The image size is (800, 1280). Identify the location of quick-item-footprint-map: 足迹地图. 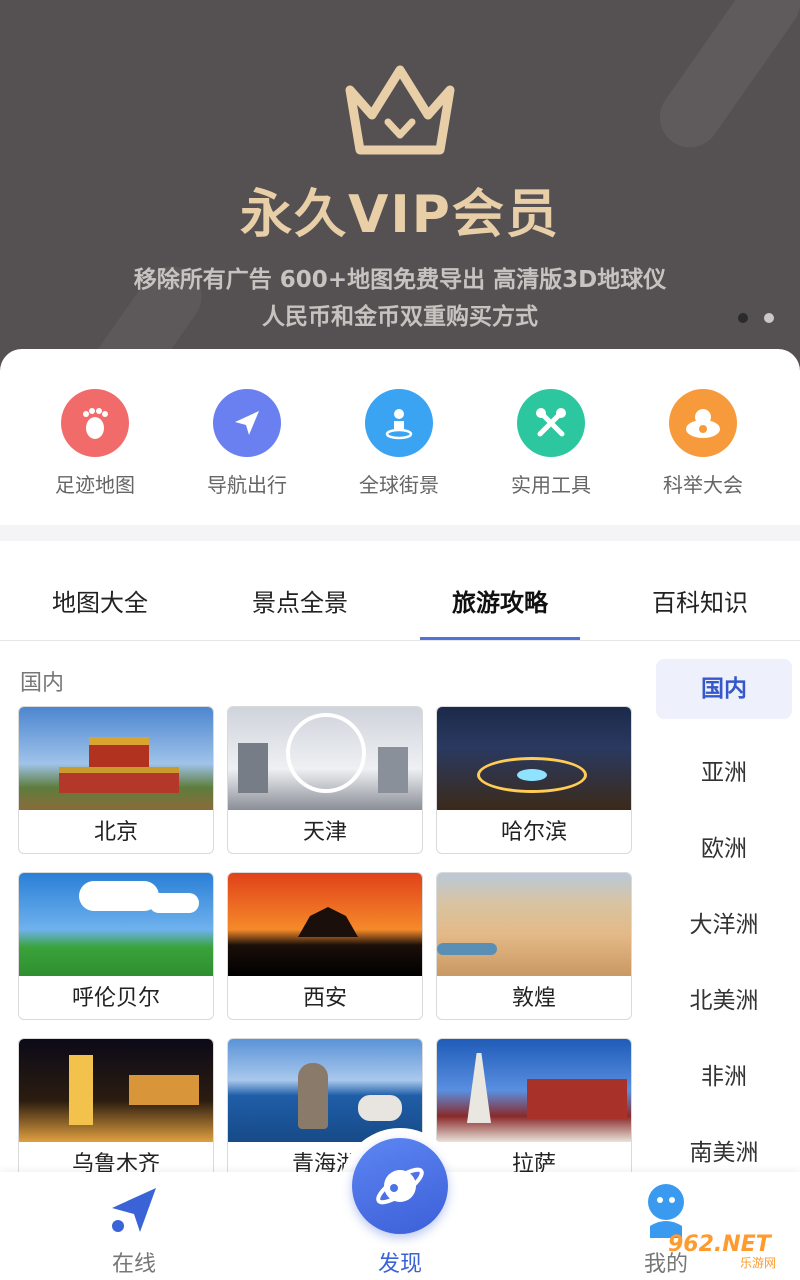
(95, 443).